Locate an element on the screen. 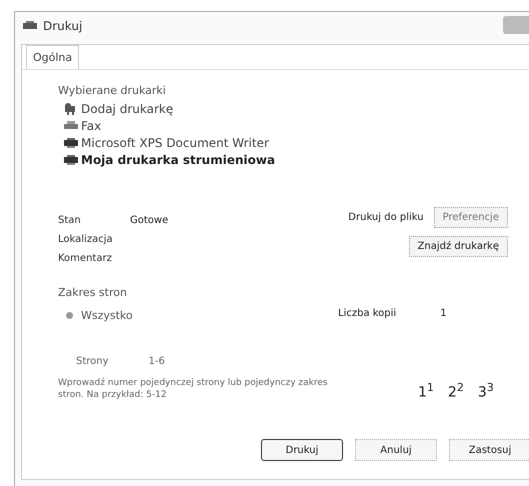 This screenshot has width=529, height=486. printer-item: Moja drukarka strumieniowa is located at coordinates (296, 160).